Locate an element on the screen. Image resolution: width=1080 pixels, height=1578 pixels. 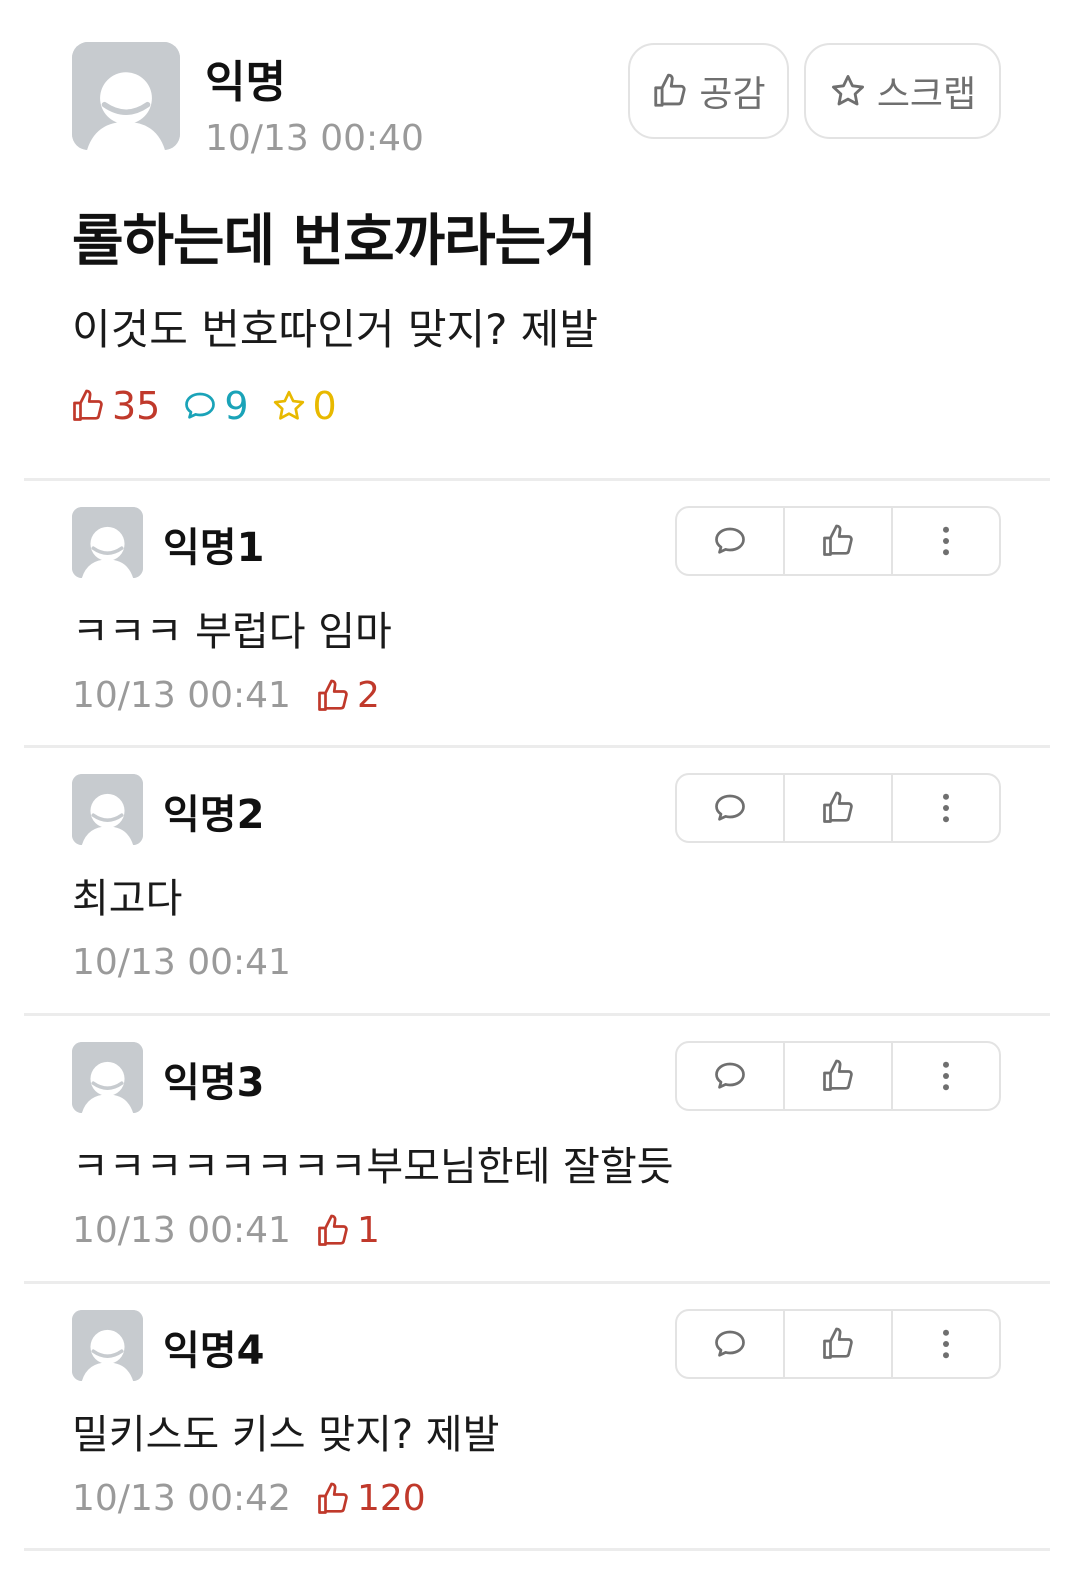
comment-text: 최고다 is located at coordinates (127, 899).